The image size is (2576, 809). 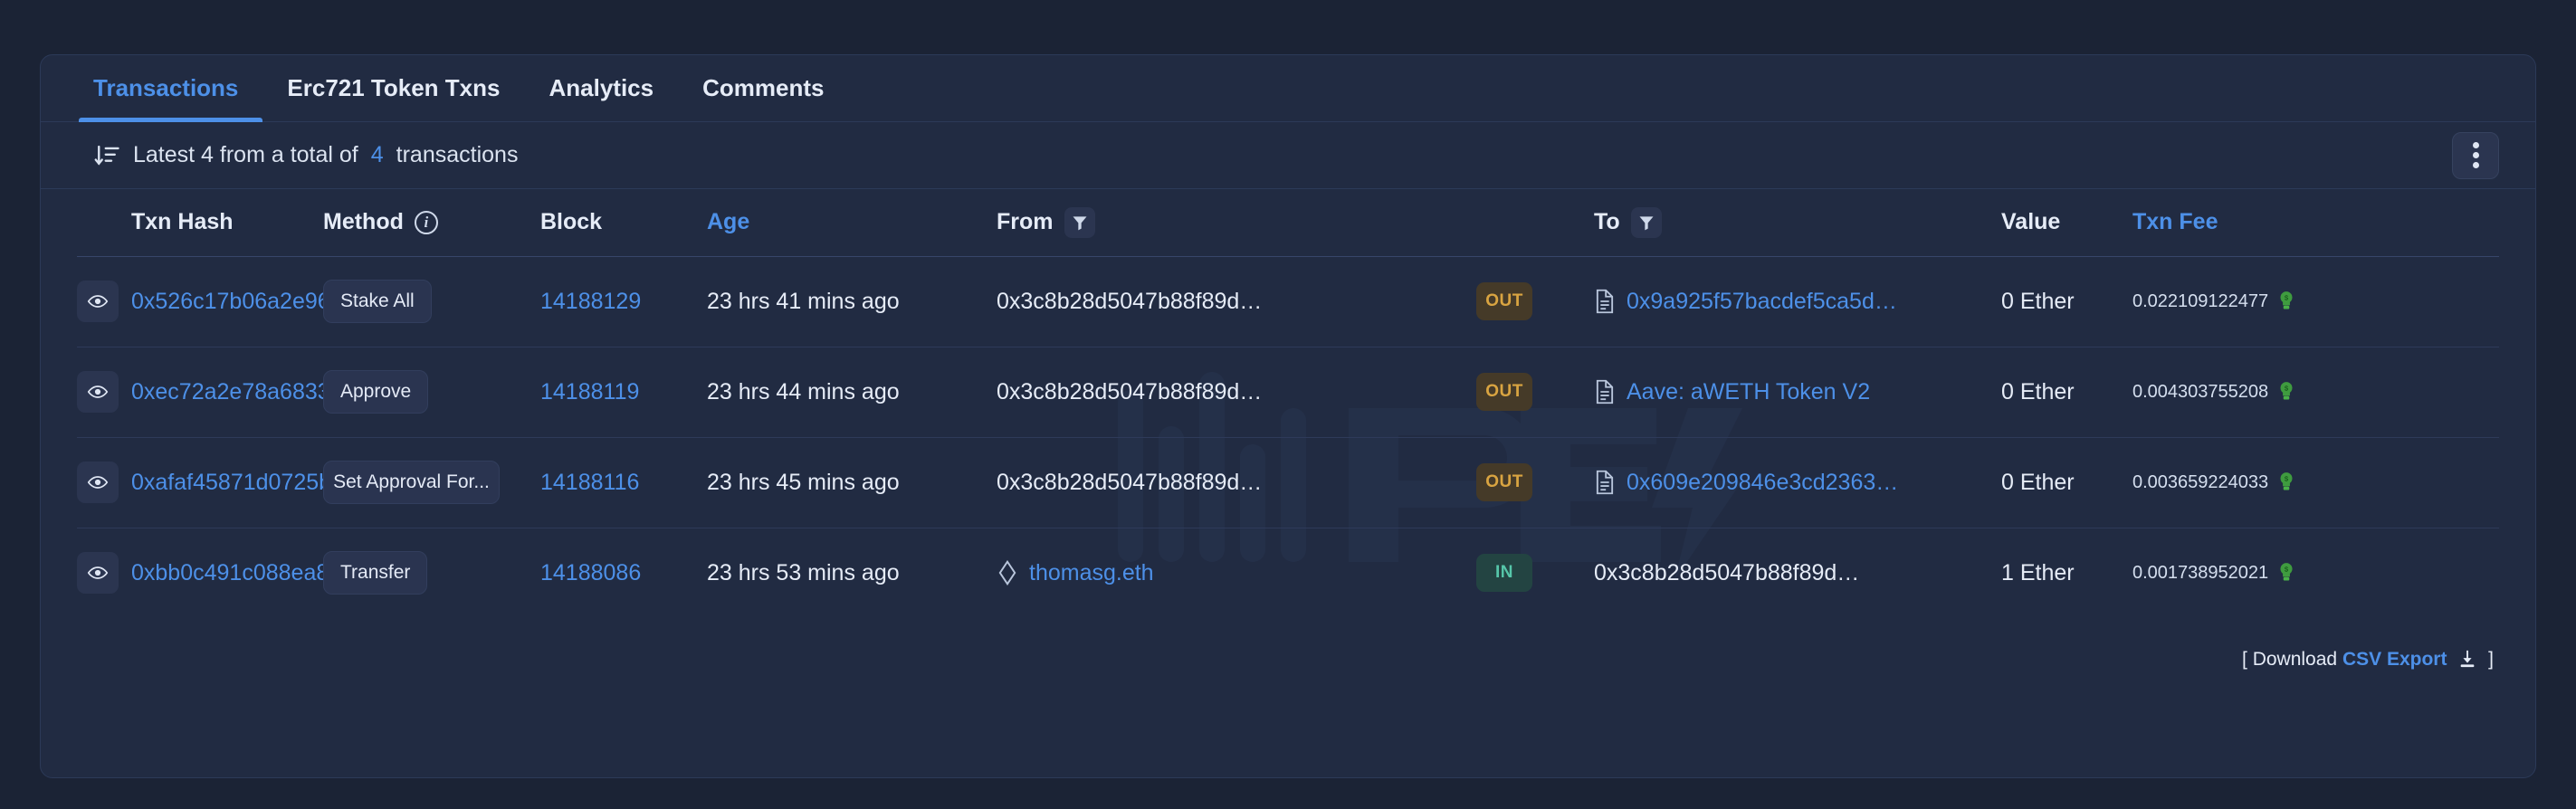 What do you see at coordinates (2031, 222) in the screenshot?
I see `col-value-label: Value` at bounding box center [2031, 222].